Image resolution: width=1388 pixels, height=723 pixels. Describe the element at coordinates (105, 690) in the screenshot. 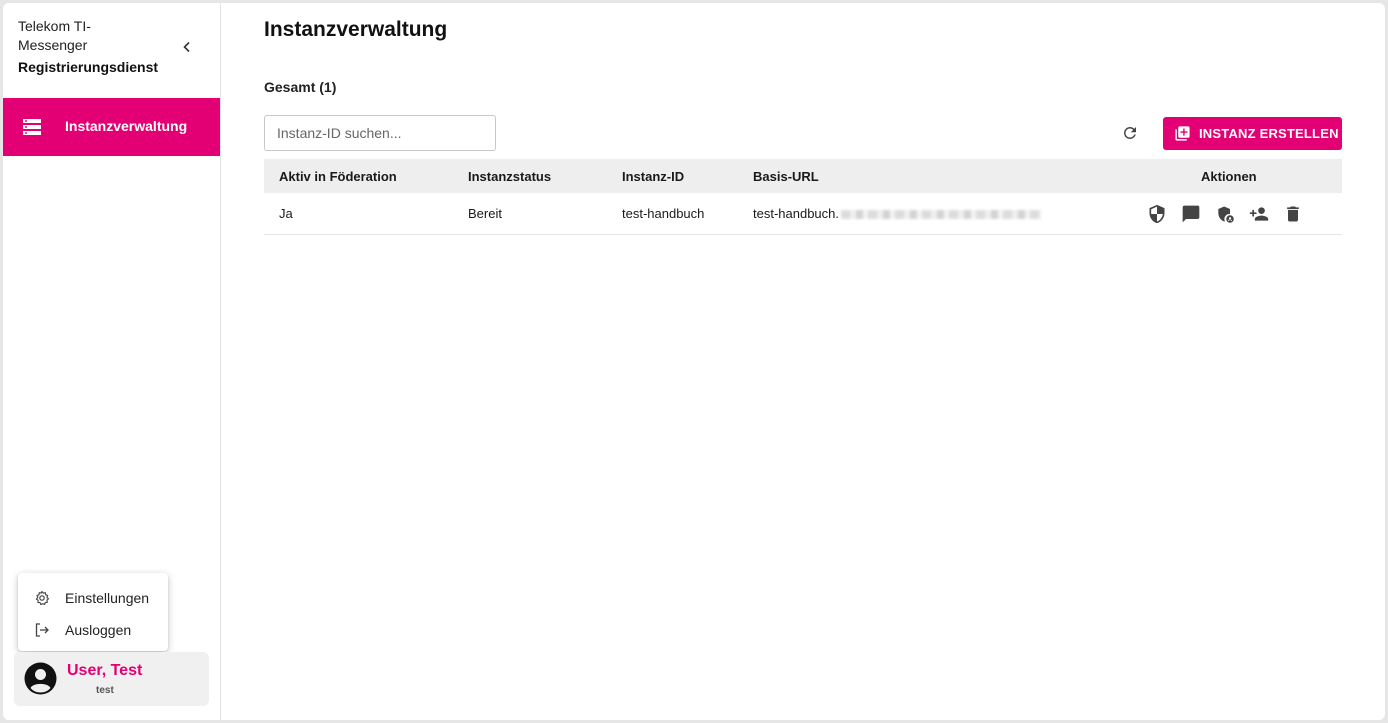

I see `user-username: test` at that location.